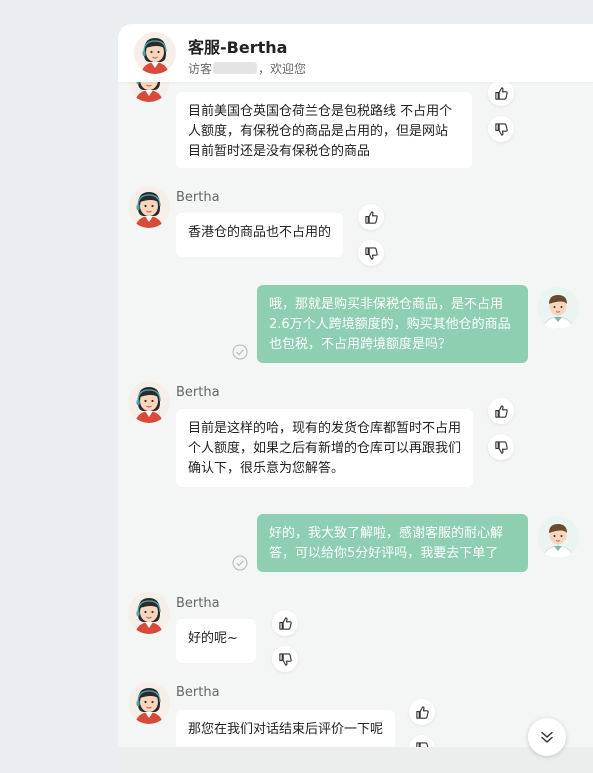  I want to click on welcome-suffix: ，欢迎您, so click(282, 69).